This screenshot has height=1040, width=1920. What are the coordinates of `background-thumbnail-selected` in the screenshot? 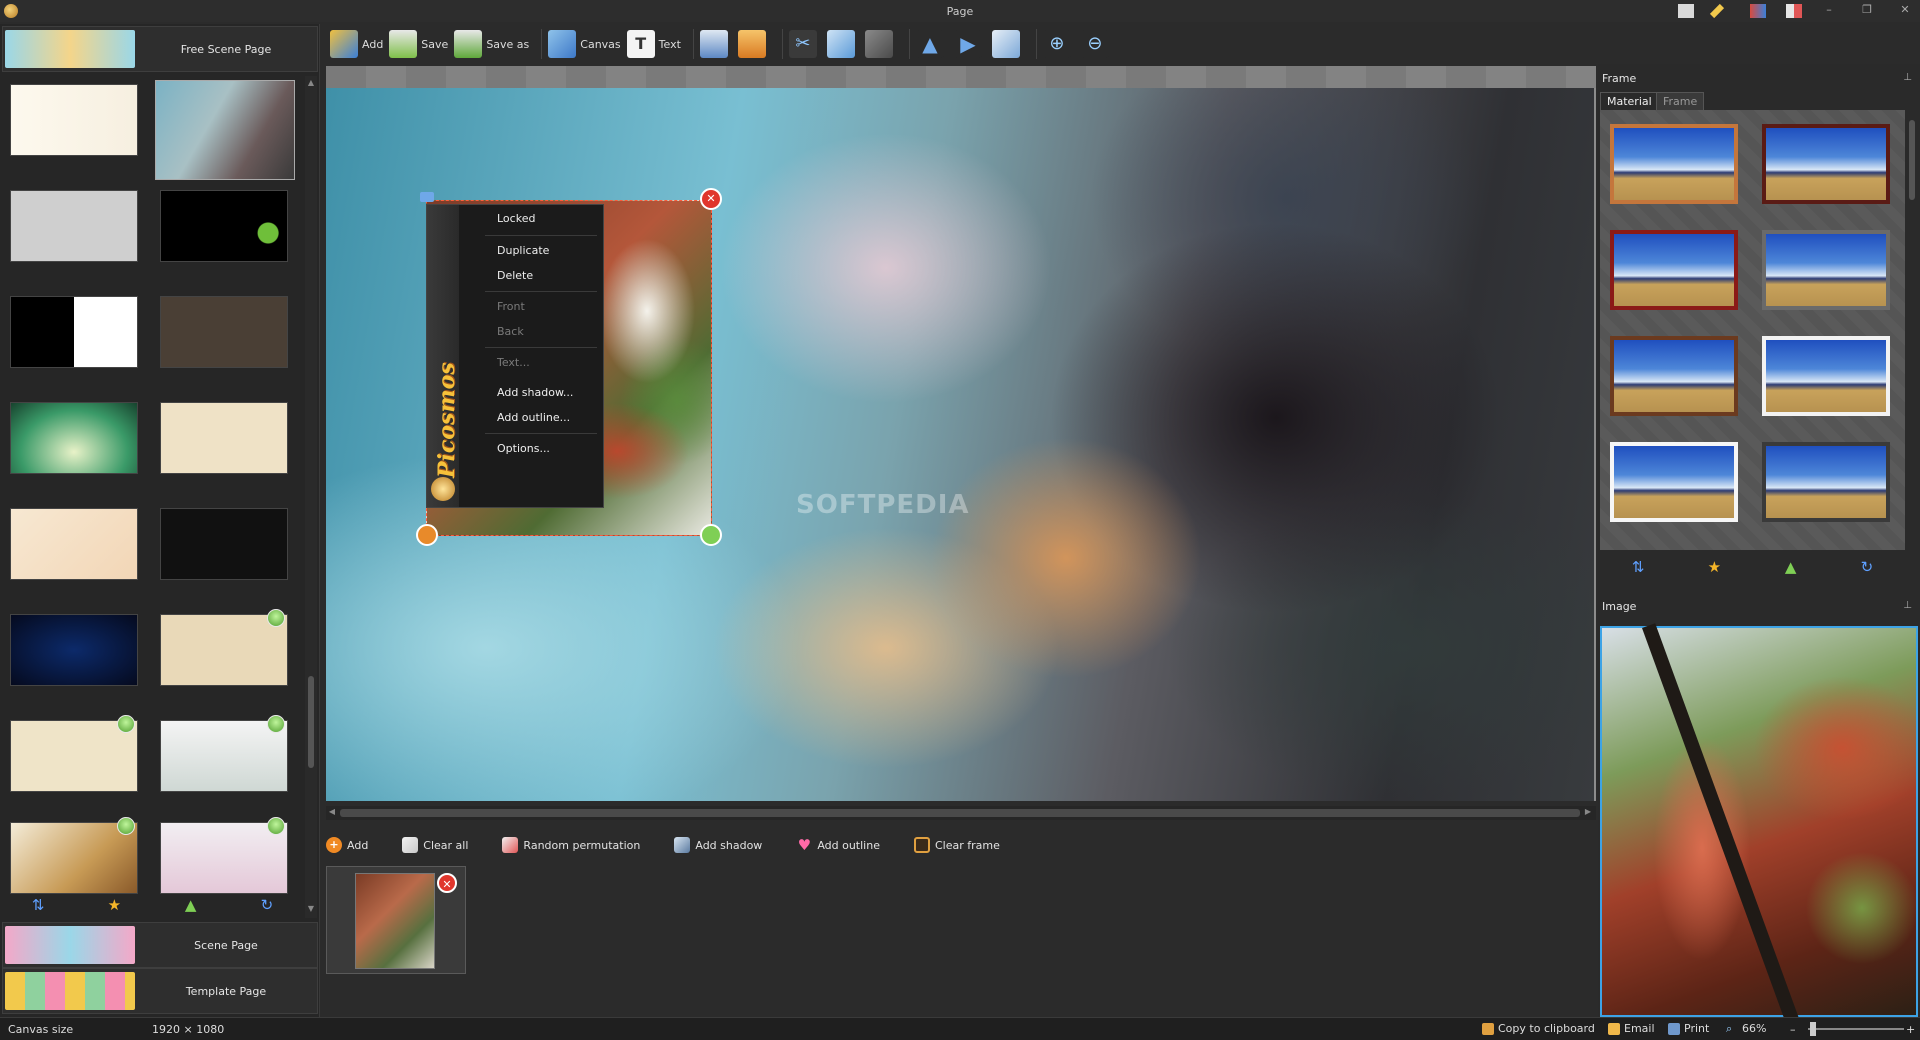 It's located at (225, 130).